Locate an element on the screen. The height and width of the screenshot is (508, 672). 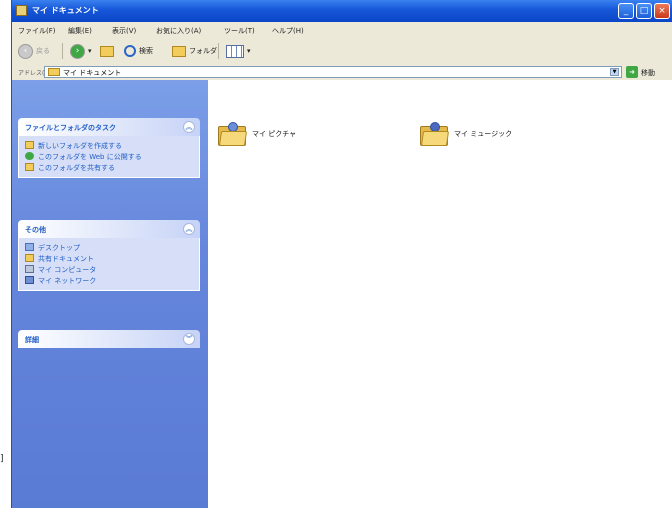
place-my-network: マイ ネットワーク is located at coordinates (109, 280).